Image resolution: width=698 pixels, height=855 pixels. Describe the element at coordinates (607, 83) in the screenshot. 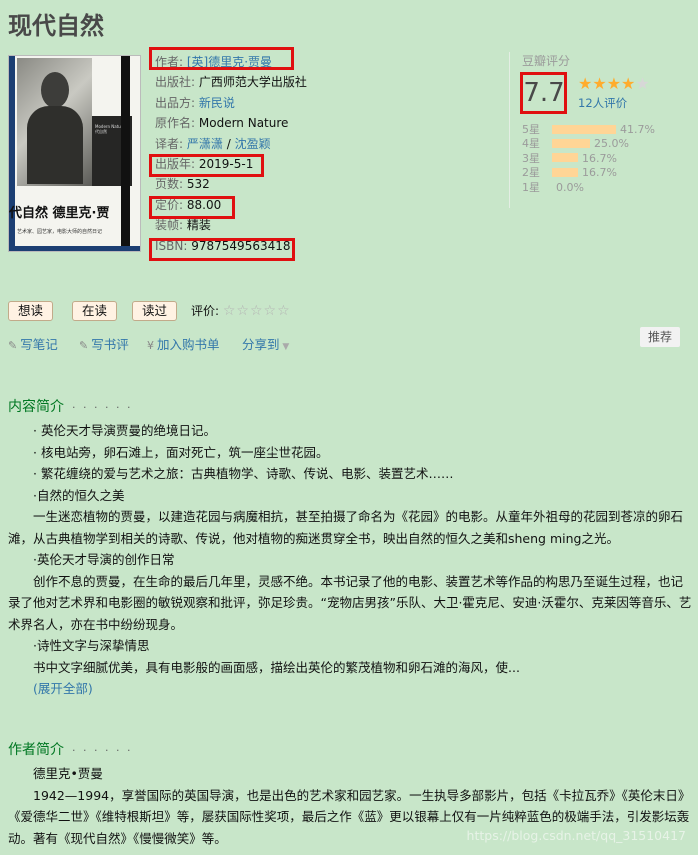

I see `rating-stars-on: ★★★★` at that location.